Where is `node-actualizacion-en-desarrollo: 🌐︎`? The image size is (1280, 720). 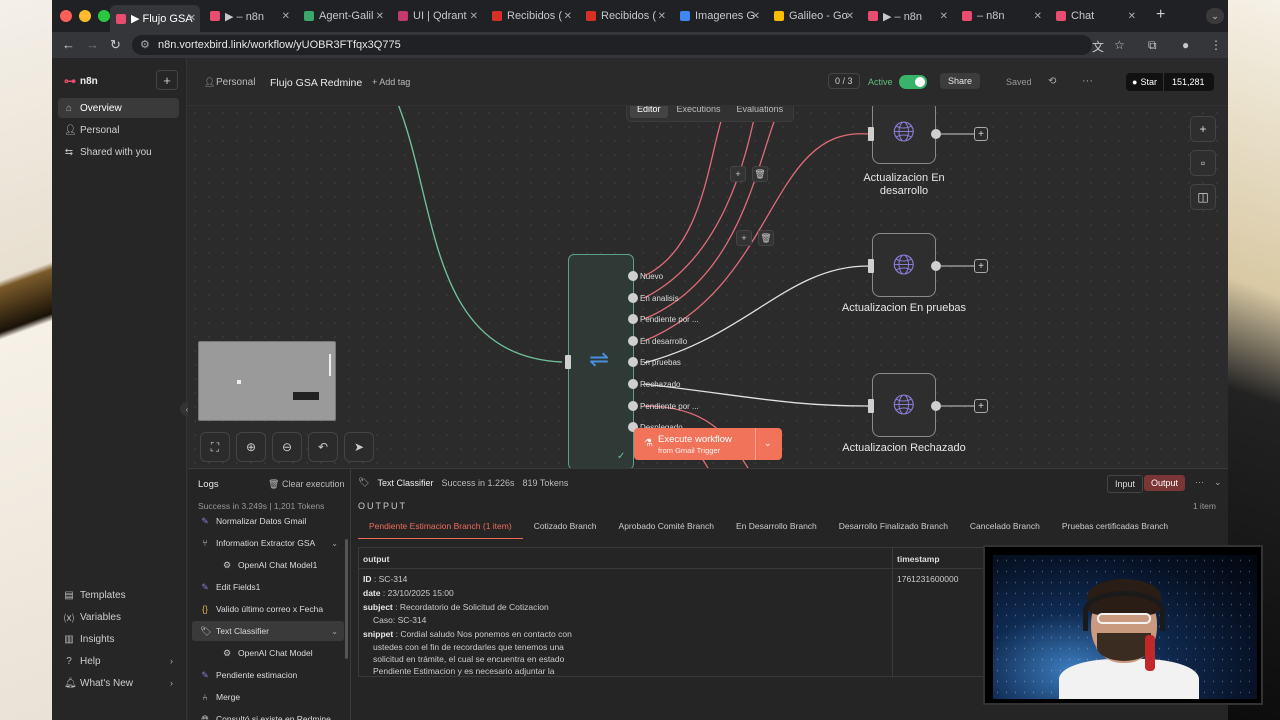 node-actualizacion-en-desarrollo: 🌐︎ is located at coordinates (904, 135).